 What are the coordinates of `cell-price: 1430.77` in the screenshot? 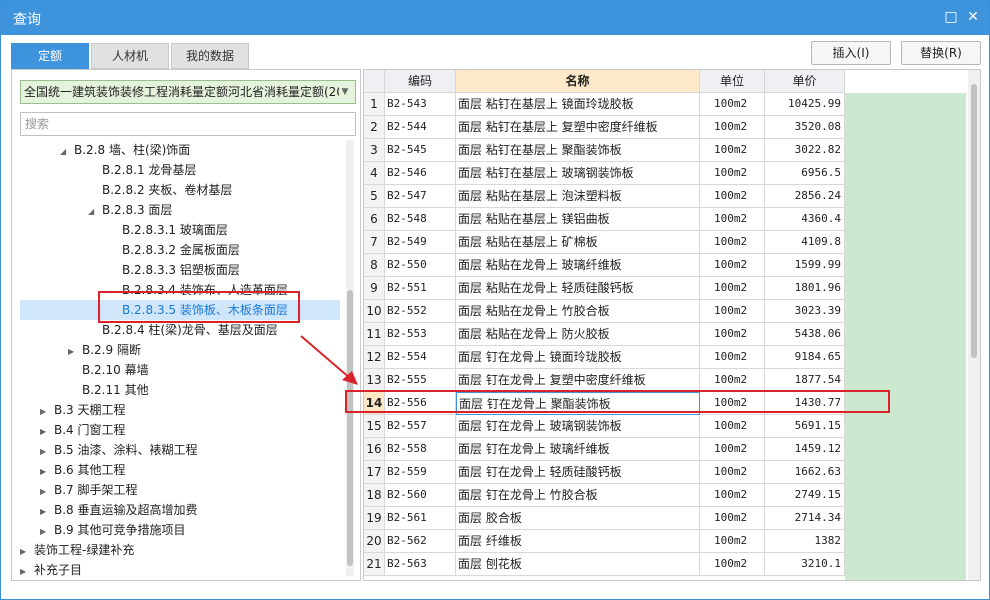 It's located at (805, 403).